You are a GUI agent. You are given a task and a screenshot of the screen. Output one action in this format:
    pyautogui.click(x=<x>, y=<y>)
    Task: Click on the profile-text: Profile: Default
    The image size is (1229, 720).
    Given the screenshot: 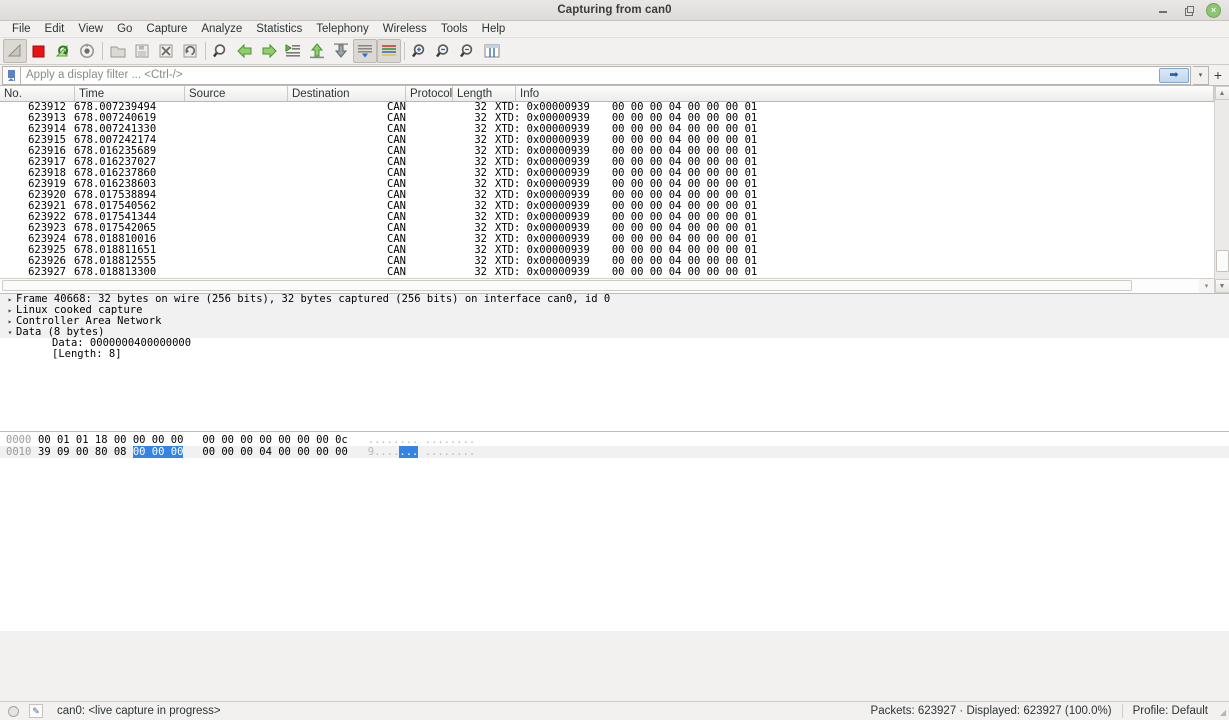 What is the action you would take?
    pyautogui.click(x=1170, y=711)
    